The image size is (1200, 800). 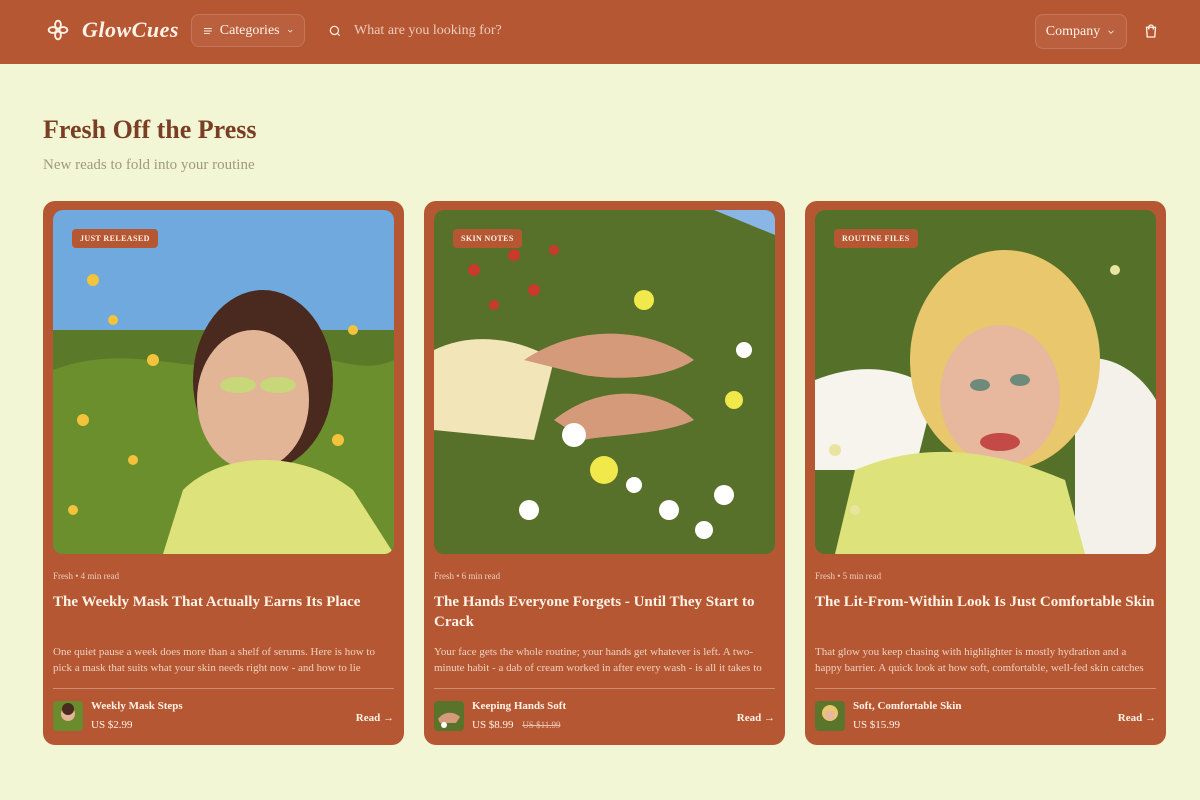 I want to click on article-meta: Fresh • 6 min read, so click(x=467, y=576).